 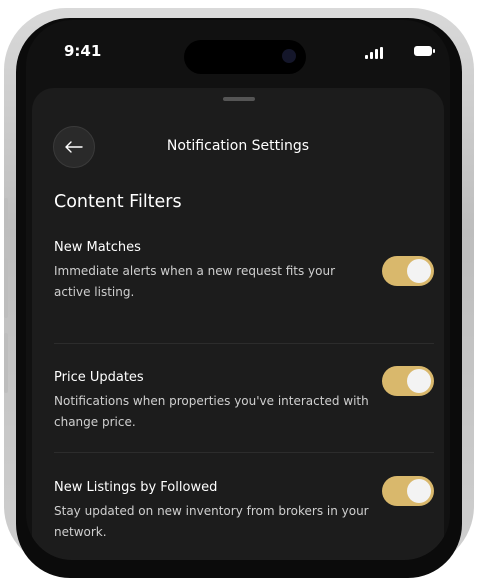 What do you see at coordinates (99, 377) in the screenshot?
I see `setting-title: Price Updates` at bounding box center [99, 377].